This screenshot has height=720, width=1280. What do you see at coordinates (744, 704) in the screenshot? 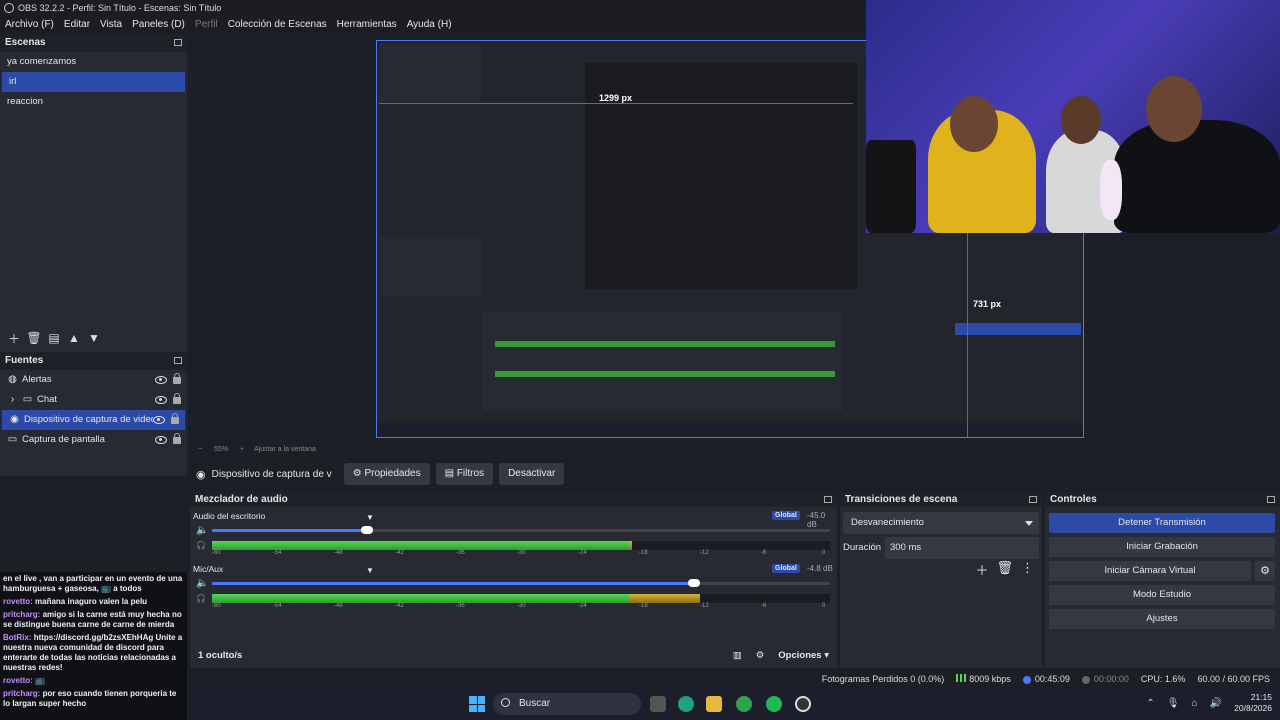
I see `chrome-icon` at bounding box center [744, 704].